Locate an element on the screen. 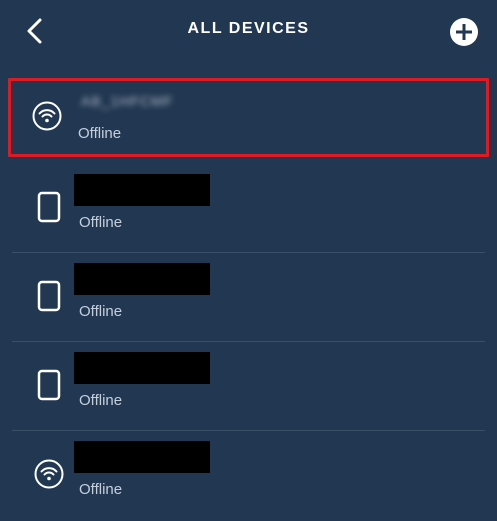 This screenshot has width=497, height=521. header: ALL DEVICES is located at coordinates (248, 32).